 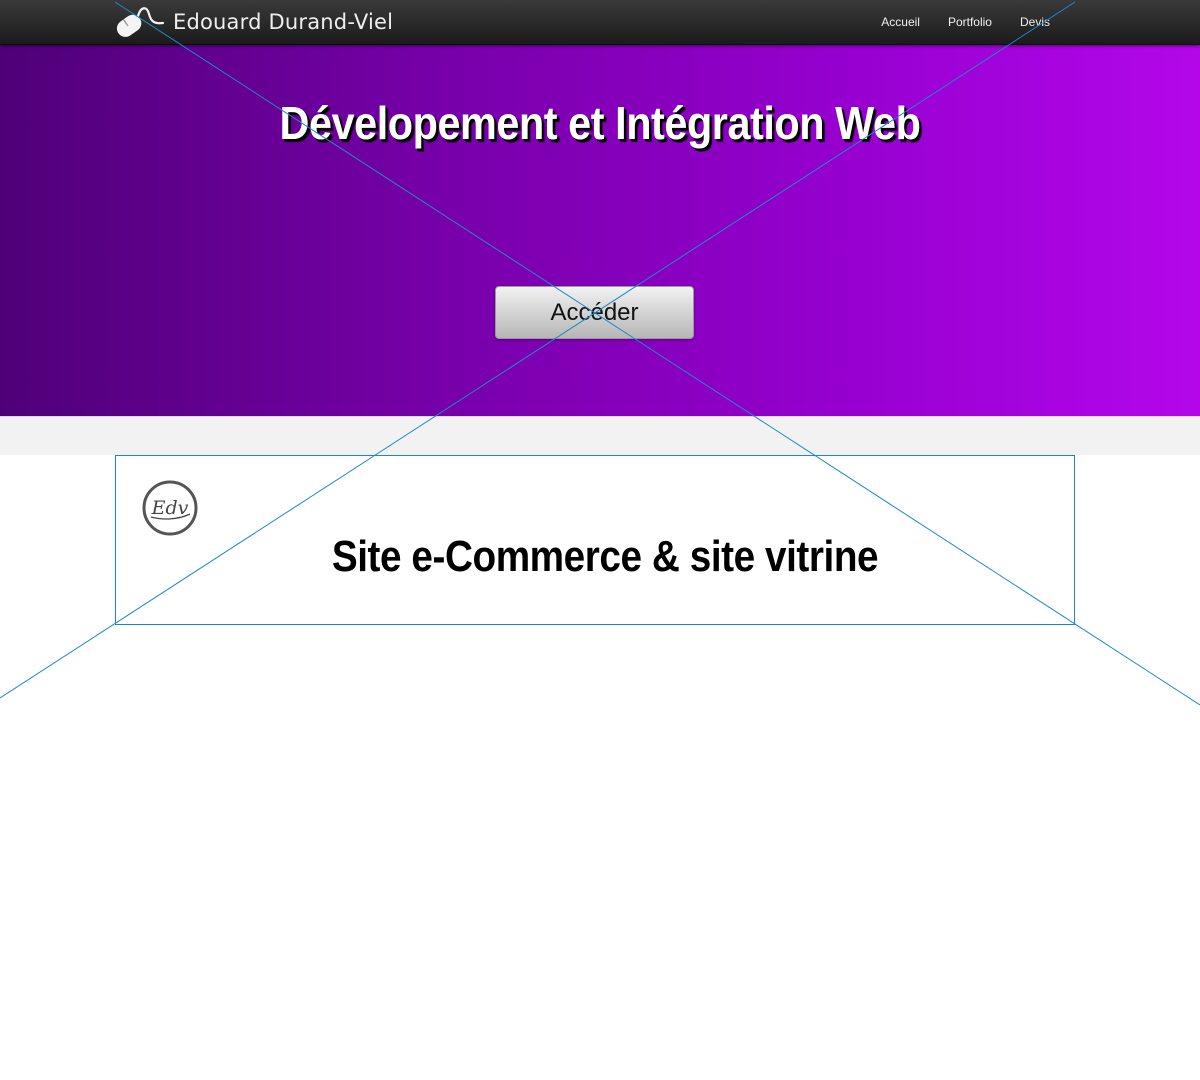 I want to click on nav-item-accueil: Accueil, so click(x=900, y=22).